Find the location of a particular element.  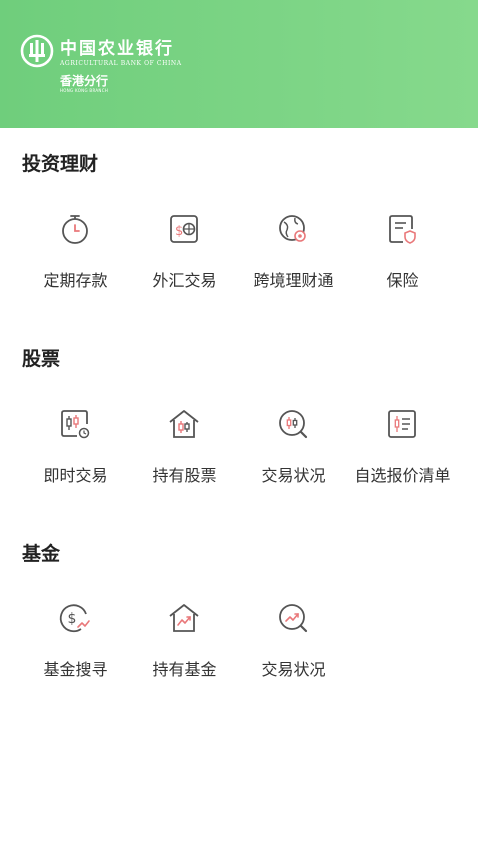

menu-item-holding-funds: 持有基金 is located at coordinates (184, 660).